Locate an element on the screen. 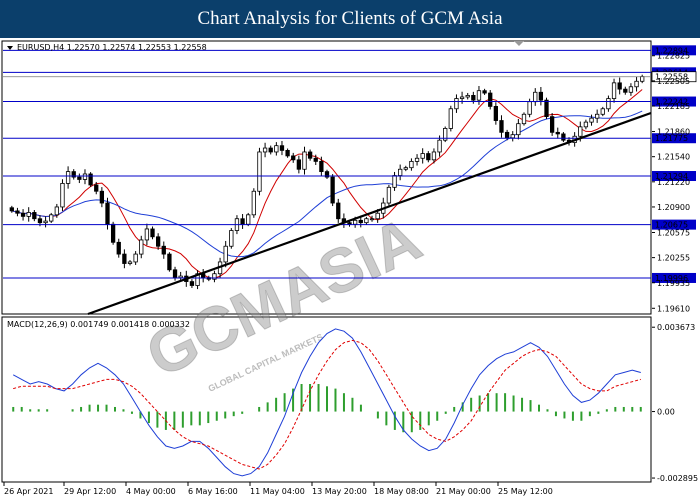 Image resolution: width=700 pixels, height=500 pixels. time-tick-label: 4 May 00:00 is located at coordinates (151, 491).